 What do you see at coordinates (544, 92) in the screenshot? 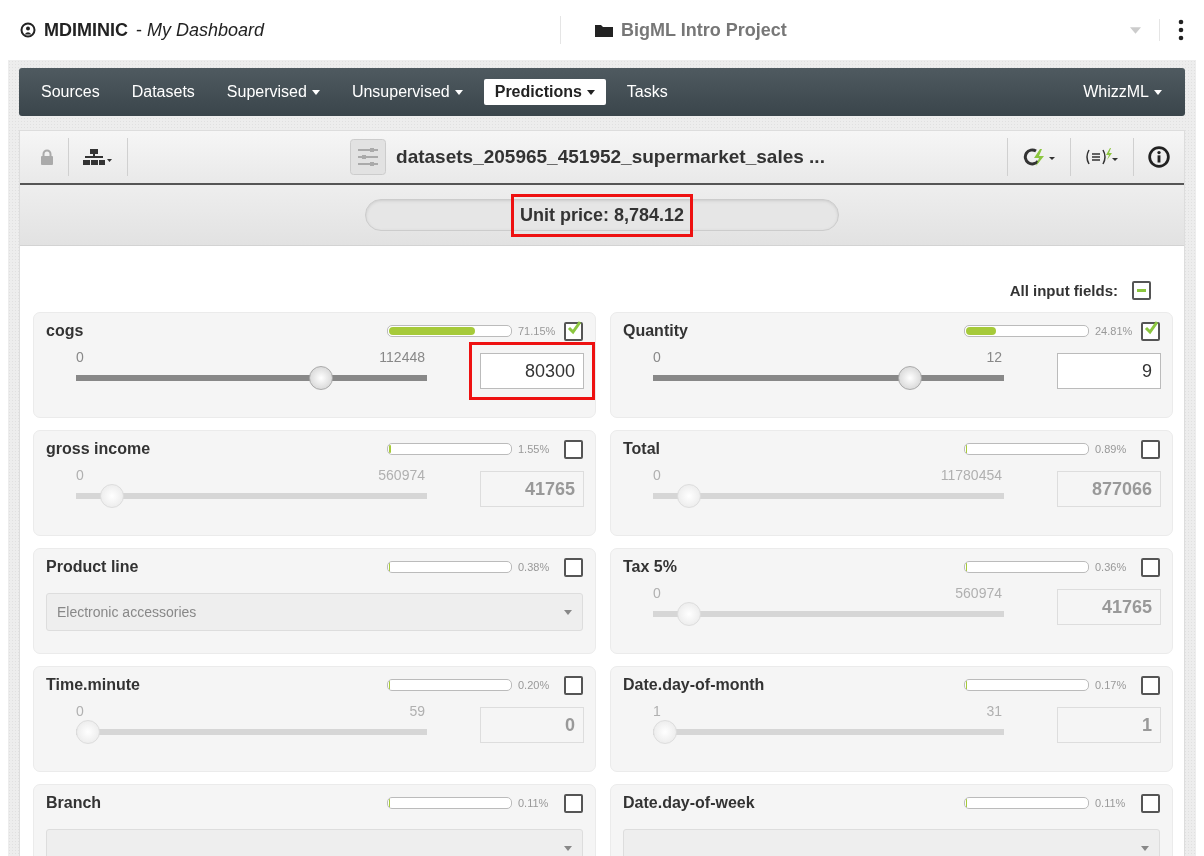
I see `nav-tab: Predictions` at bounding box center [544, 92].